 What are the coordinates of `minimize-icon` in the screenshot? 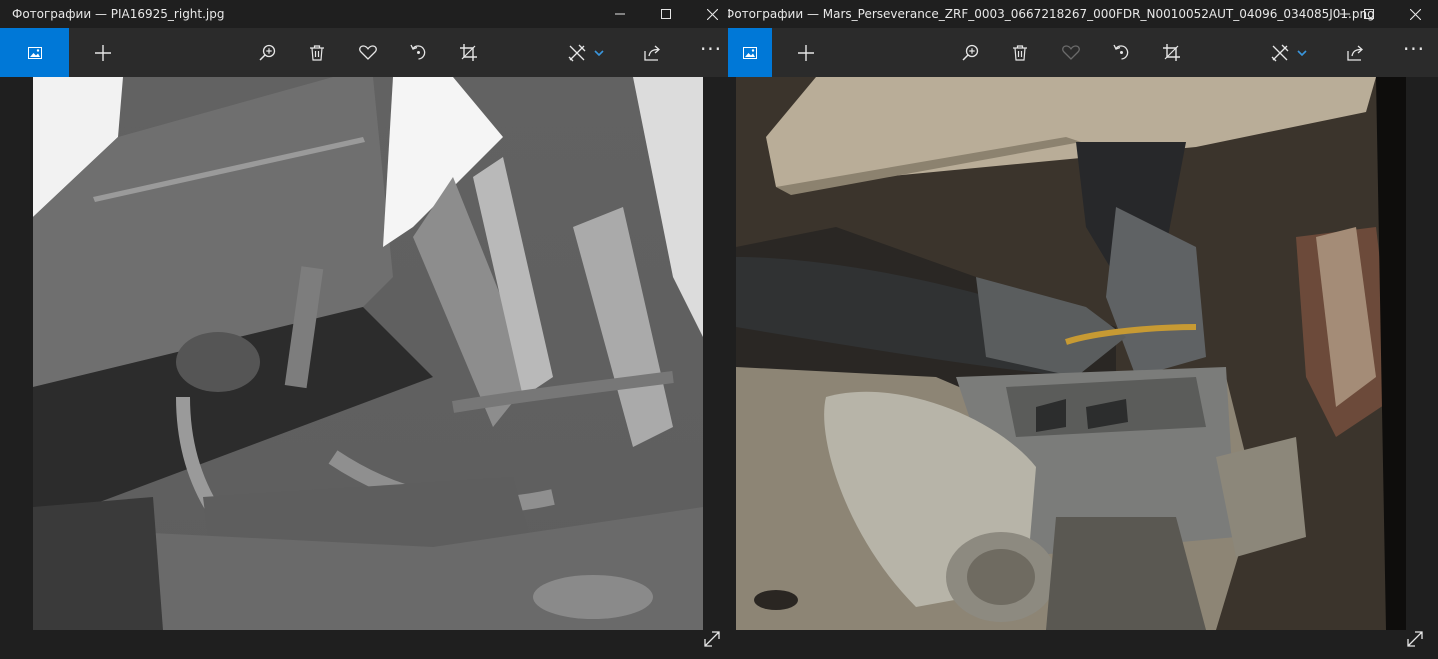 It's located at (620, 14).